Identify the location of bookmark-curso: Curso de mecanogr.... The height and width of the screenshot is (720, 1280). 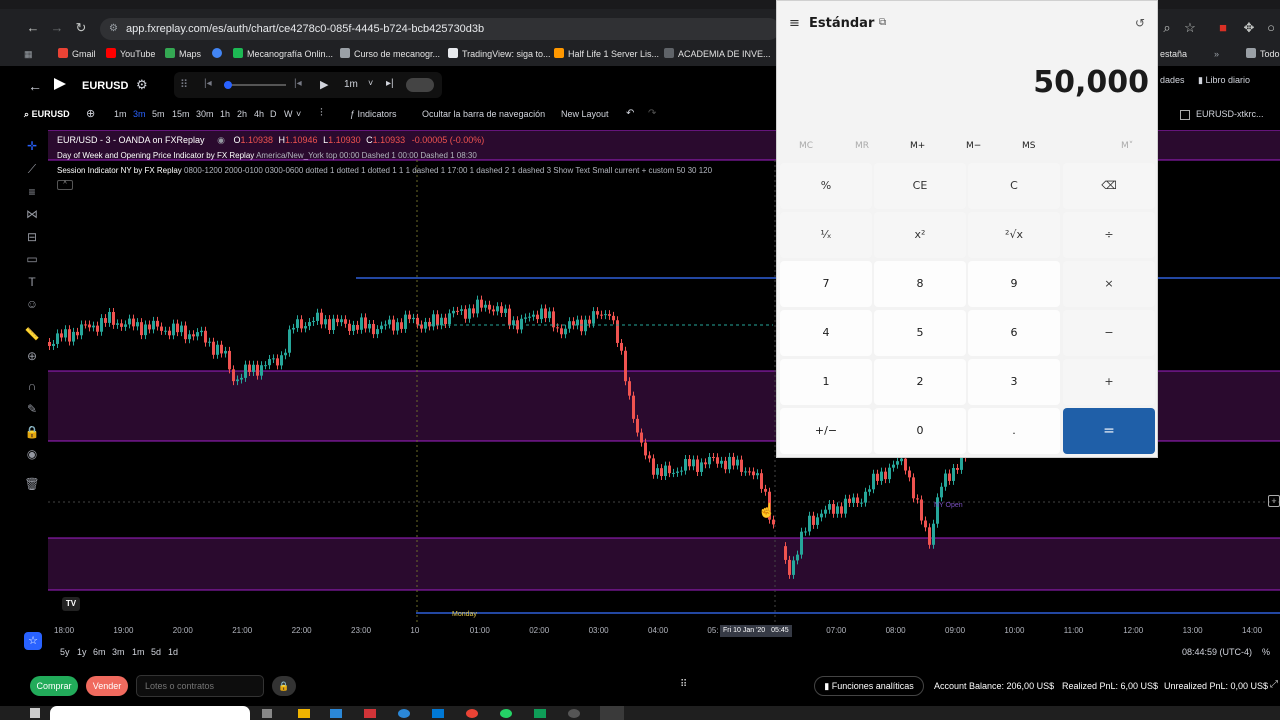
(390, 54).